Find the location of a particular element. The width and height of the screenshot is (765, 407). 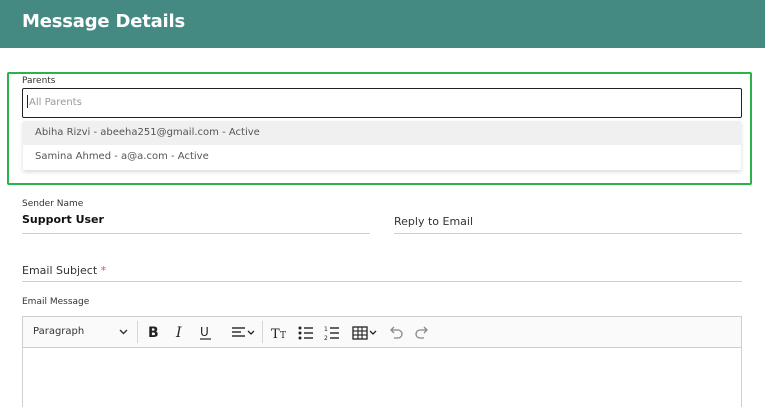

text-size-icon: TT is located at coordinates (280, 333).